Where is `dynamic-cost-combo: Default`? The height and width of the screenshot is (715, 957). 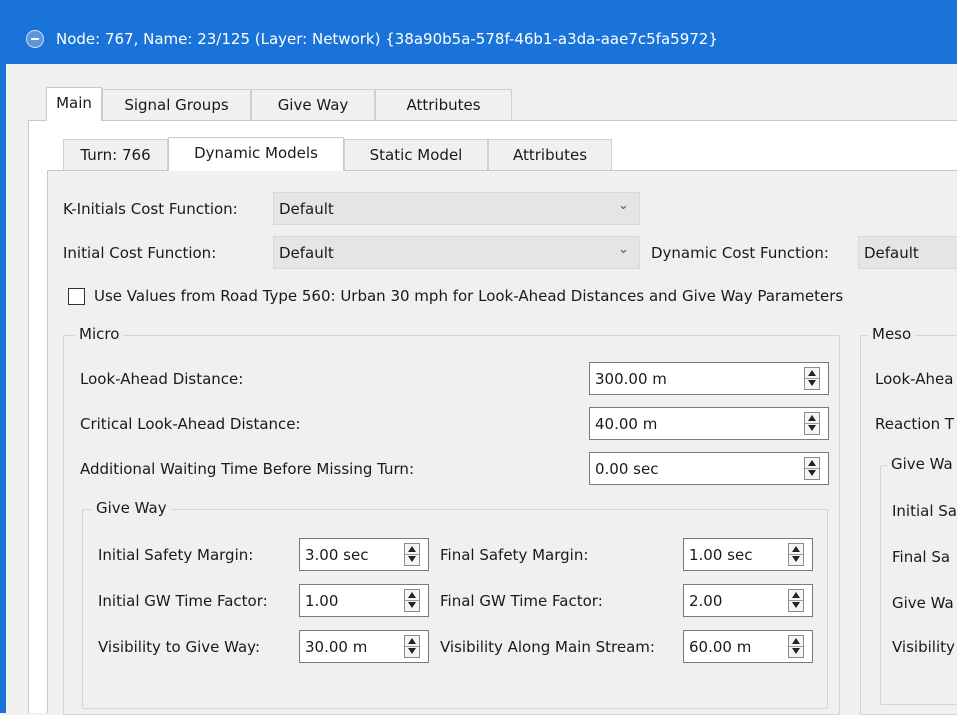 dynamic-cost-combo: Default is located at coordinates (907, 252).